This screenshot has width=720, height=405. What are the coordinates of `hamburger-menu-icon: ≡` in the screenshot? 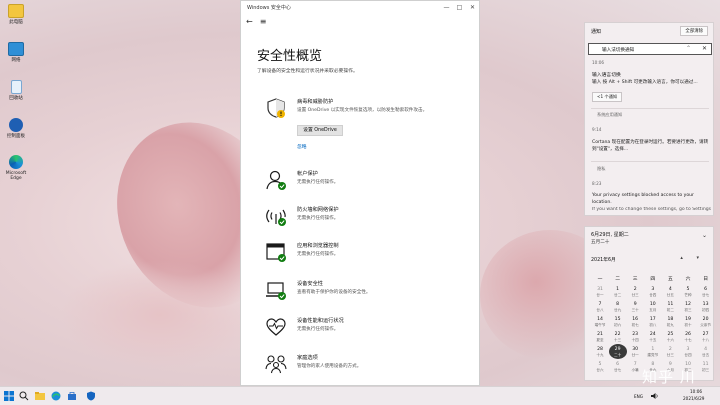 It's located at (263, 21).